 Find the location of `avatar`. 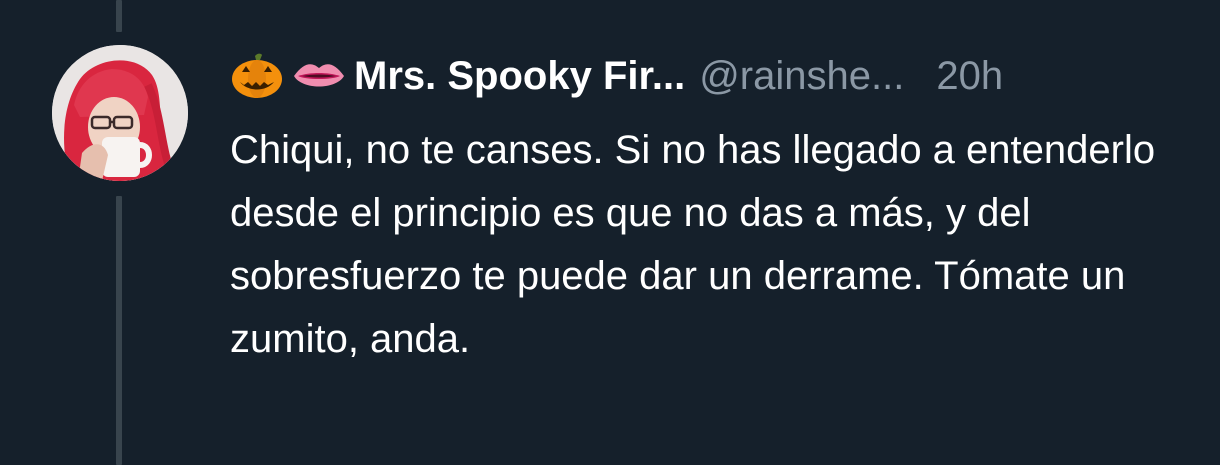

avatar is located at coordinates (120, 113).